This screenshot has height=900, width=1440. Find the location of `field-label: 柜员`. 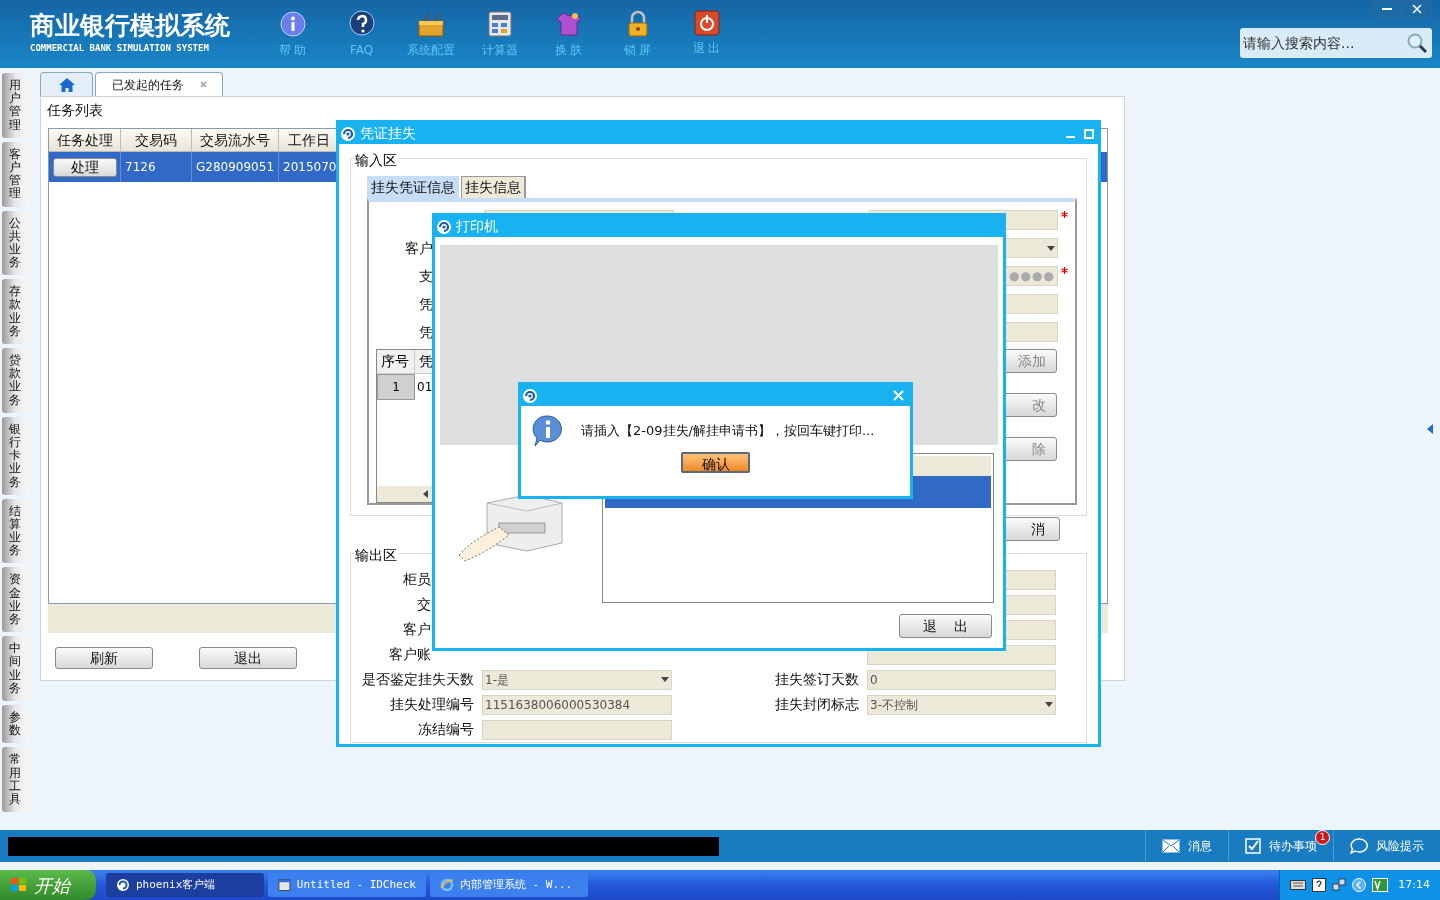

field-label: 柜员 is located at coordinates (417, 579).